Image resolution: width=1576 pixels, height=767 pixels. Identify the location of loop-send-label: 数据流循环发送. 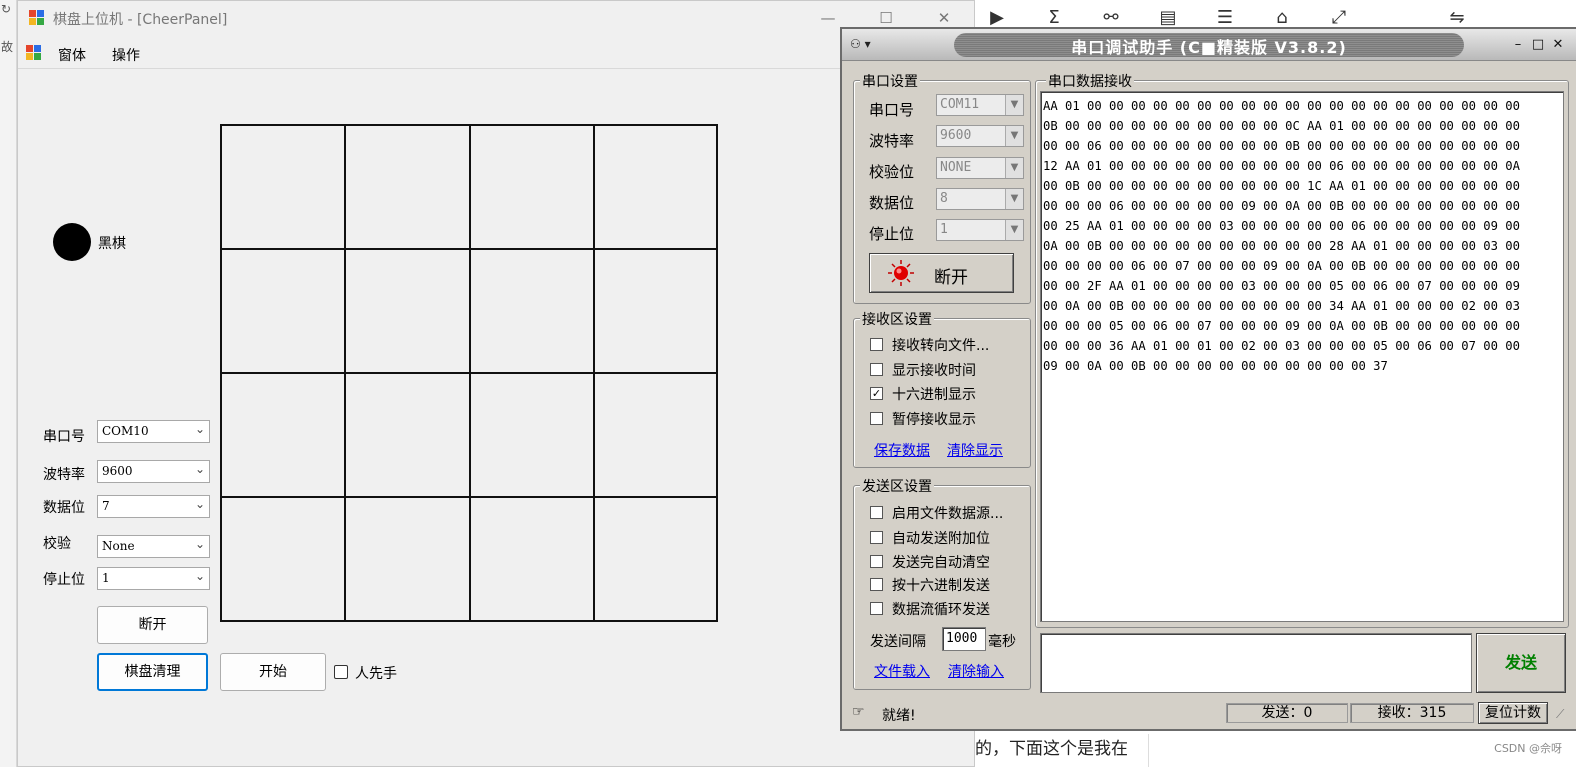
(941, 610).